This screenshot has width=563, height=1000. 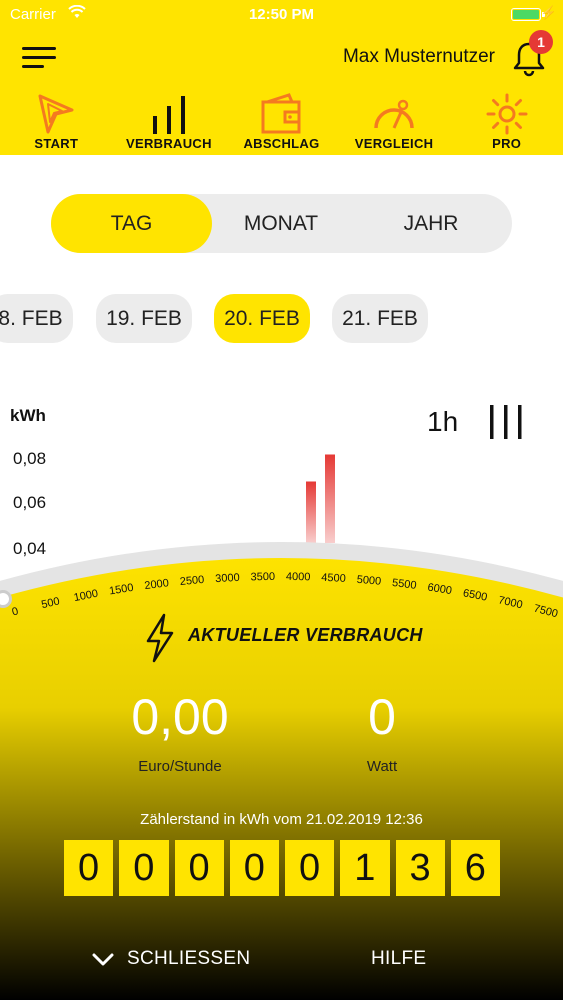 I want to click on nav-item-start: START, so click(x=56, y=121).